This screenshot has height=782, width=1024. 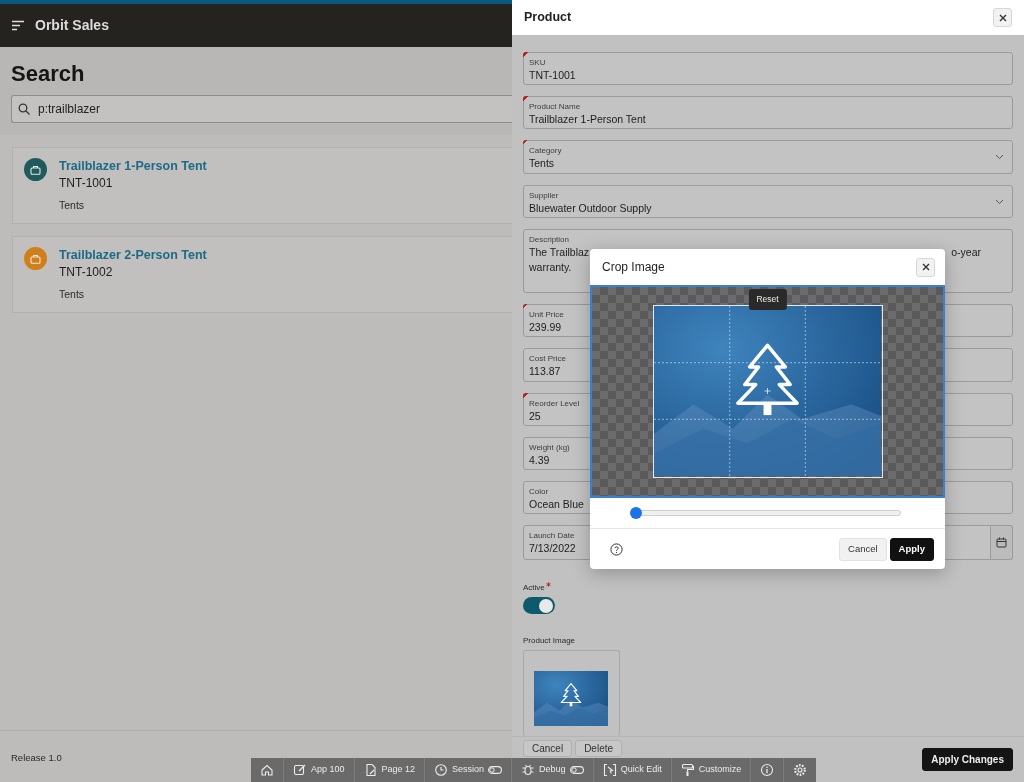 What do you see at coordinates (548, 748) in the screenshot?
I see `form-button: Cancel` at bounding box center [548, 748].